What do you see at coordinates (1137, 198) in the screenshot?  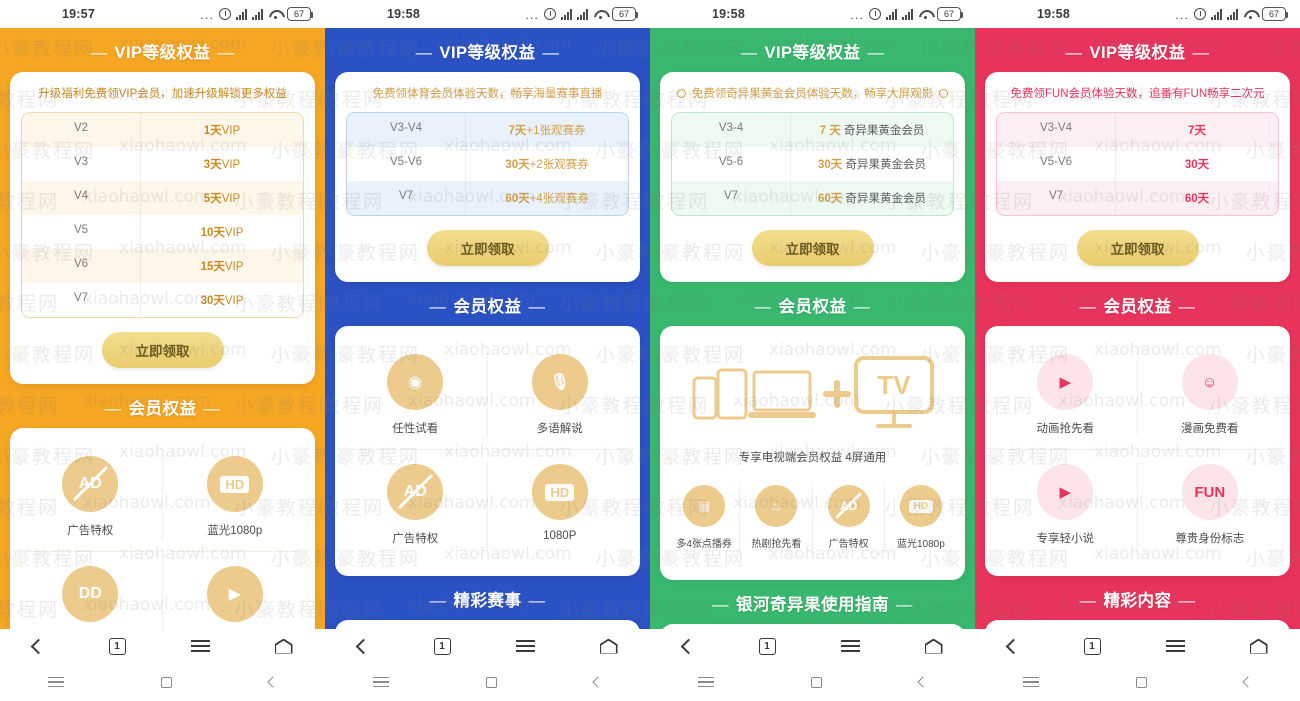 I see `table-row: V7 60天` at bounding box center [1137, 198].